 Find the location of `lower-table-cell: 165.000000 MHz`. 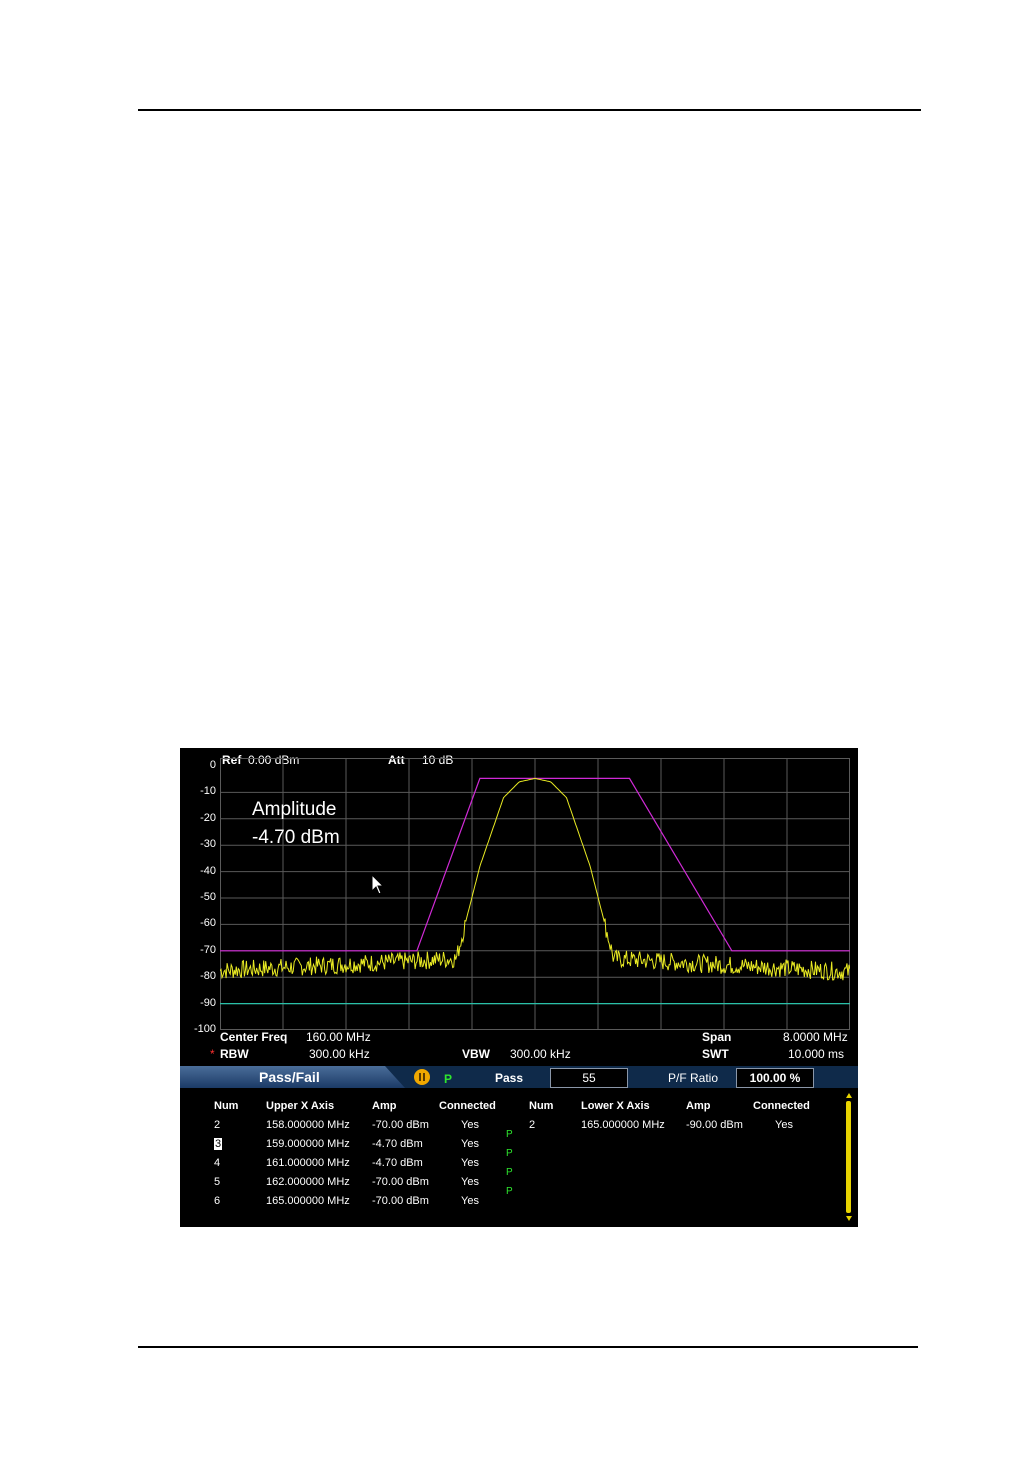

lower-table-cell: 165.000000 MHz is located at coordinates (623, 1125).